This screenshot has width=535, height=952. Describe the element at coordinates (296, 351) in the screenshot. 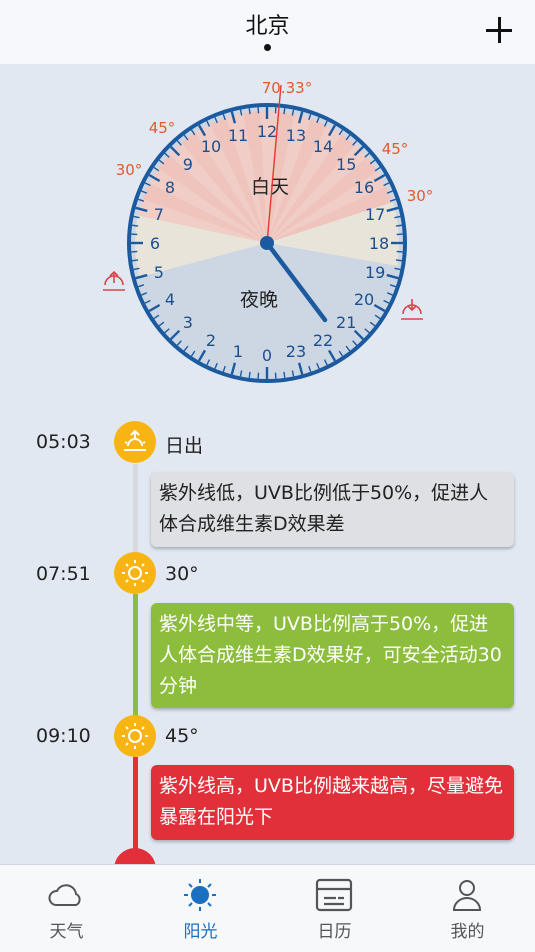

I see `hour-number: 23` at that location.